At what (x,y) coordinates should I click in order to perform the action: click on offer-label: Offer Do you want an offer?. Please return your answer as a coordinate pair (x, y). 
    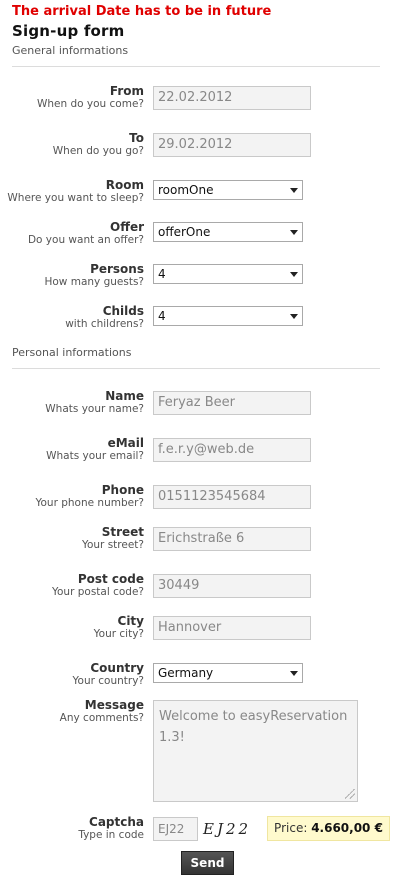
    Looking at the image, I should click on (72, 233).